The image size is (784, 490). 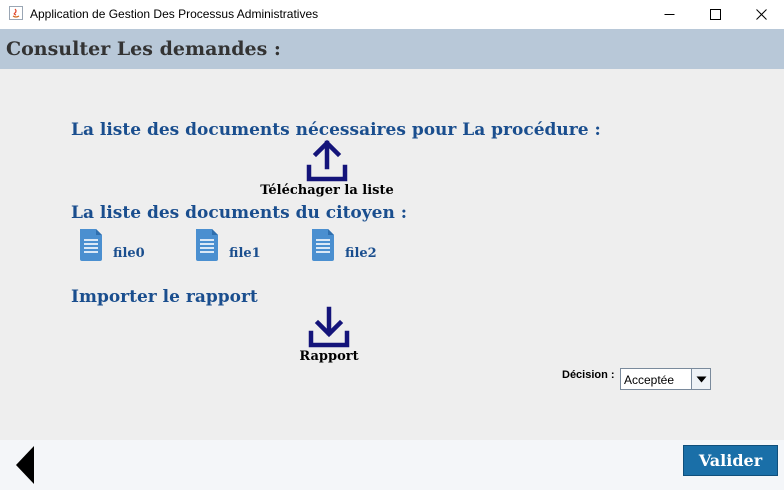 I want to click on close-button, so click(x=761, y=14).